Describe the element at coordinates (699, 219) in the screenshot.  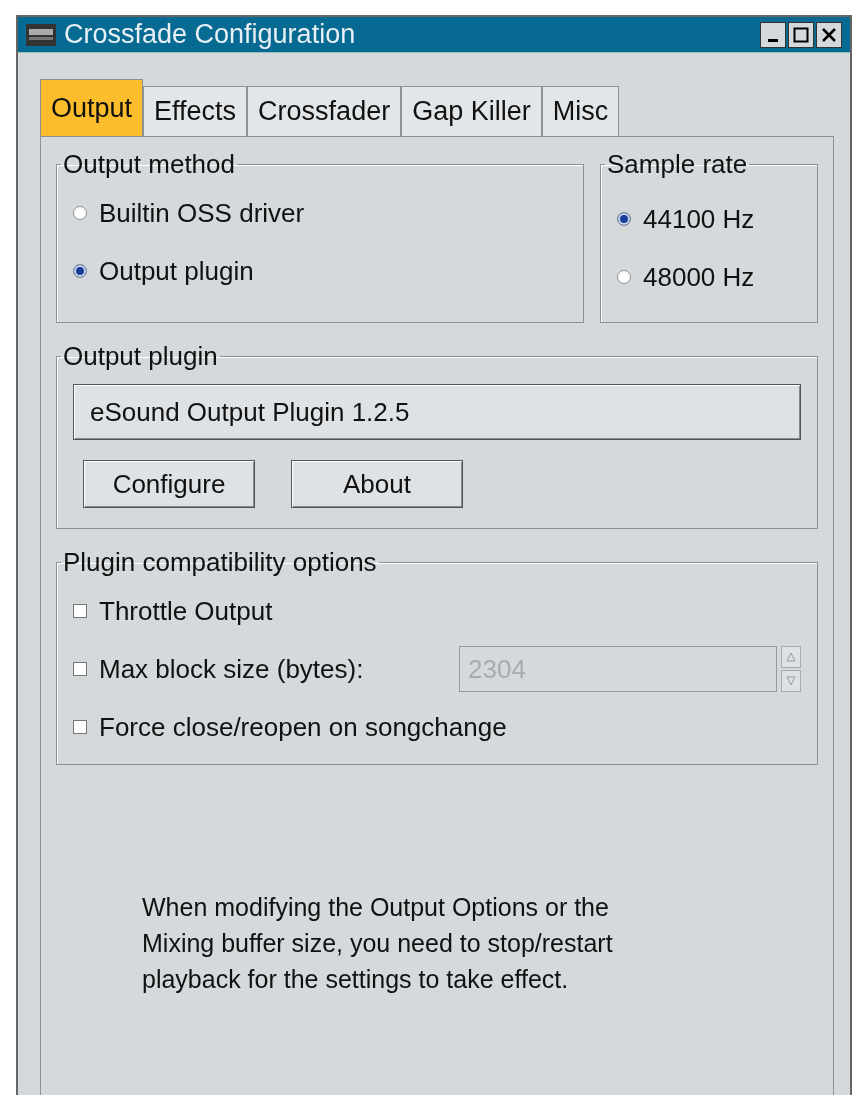
I see `radio-label: 44100 Hz` at that location.